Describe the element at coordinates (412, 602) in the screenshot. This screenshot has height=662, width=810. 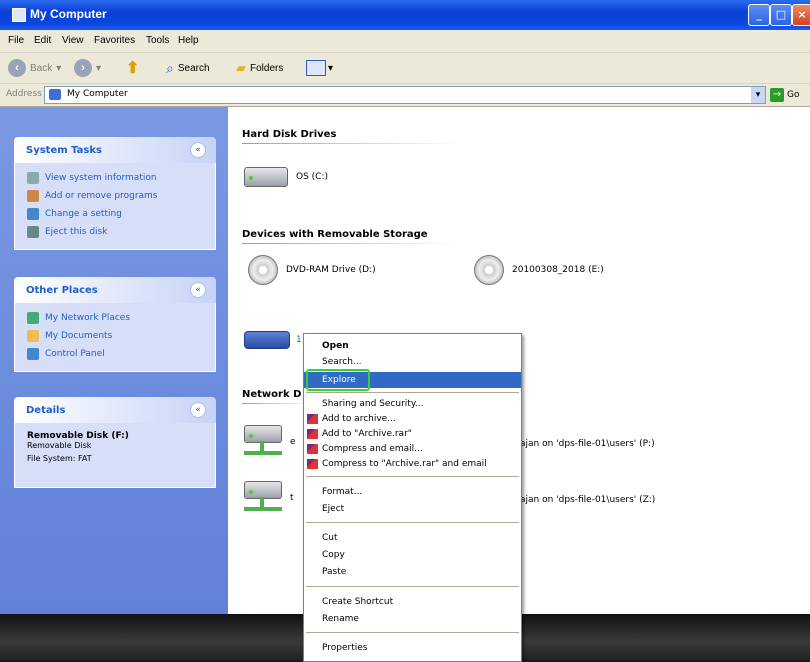
I see `menu-item-create-shortcut: Create Shortcut` at that location.